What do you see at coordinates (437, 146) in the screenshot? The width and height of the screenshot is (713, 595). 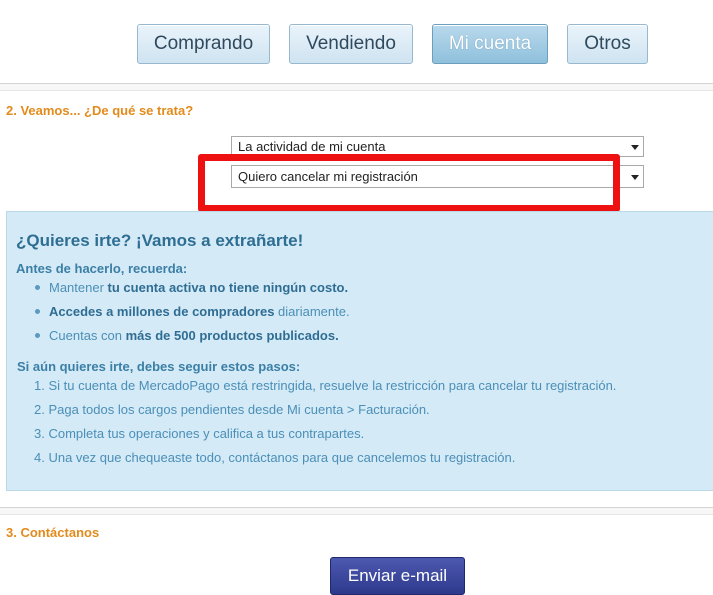 I see `category-select: La actividad de mi cuenta` at bounding box center [437, 146].